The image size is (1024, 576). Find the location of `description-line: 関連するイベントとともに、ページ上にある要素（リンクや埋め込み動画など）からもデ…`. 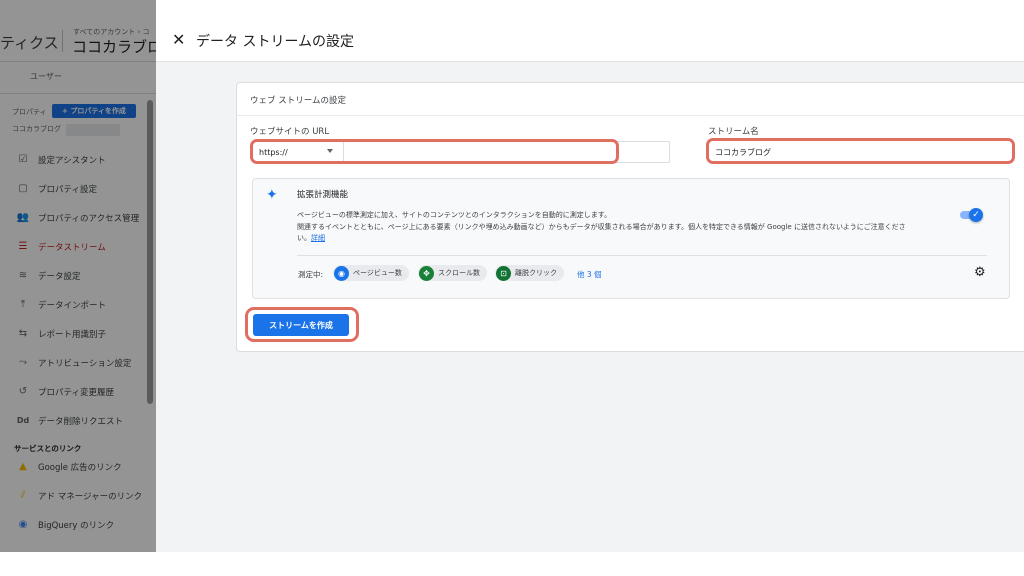

description-line: 関連するイベントとともに、ページ上にある要素（リンクや埋め込み動画など）からもデ… is located at coordinates (601, 226).